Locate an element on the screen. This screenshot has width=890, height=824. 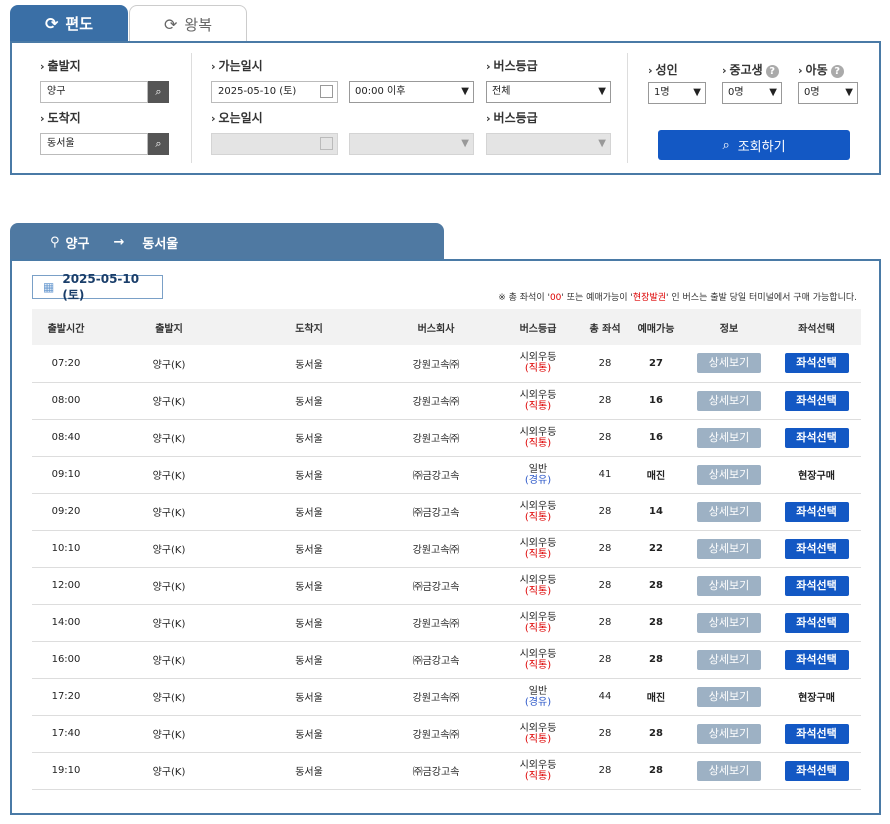
adult-select: 1명 ▼ is located at coordinates (677, 93).